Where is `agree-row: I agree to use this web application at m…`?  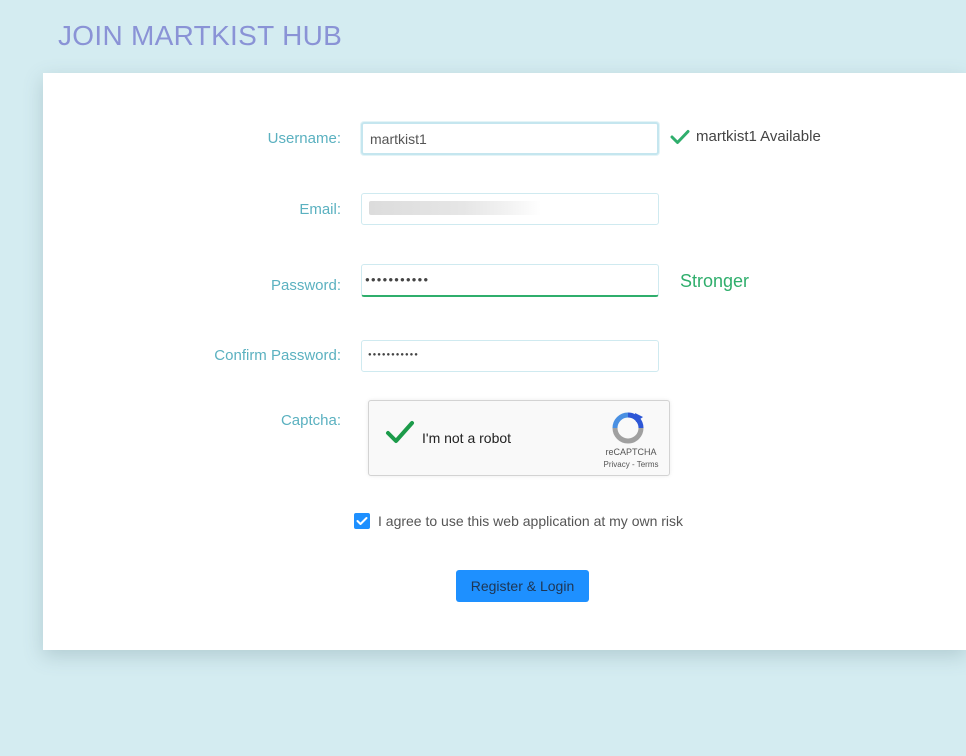 agree-row: I agree to use this web application at m… is located at coordinates (518, 521).